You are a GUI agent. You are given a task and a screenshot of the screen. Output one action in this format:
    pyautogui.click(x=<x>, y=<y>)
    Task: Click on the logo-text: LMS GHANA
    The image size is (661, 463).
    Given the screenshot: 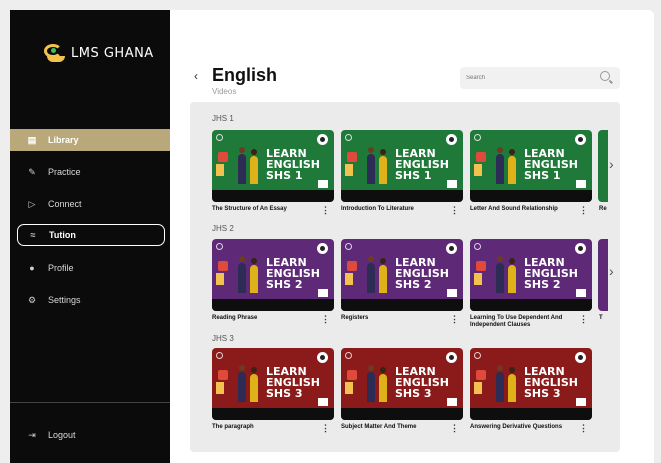 What is the action you would take?
    pyautogui.click(x=112, y=53)
    